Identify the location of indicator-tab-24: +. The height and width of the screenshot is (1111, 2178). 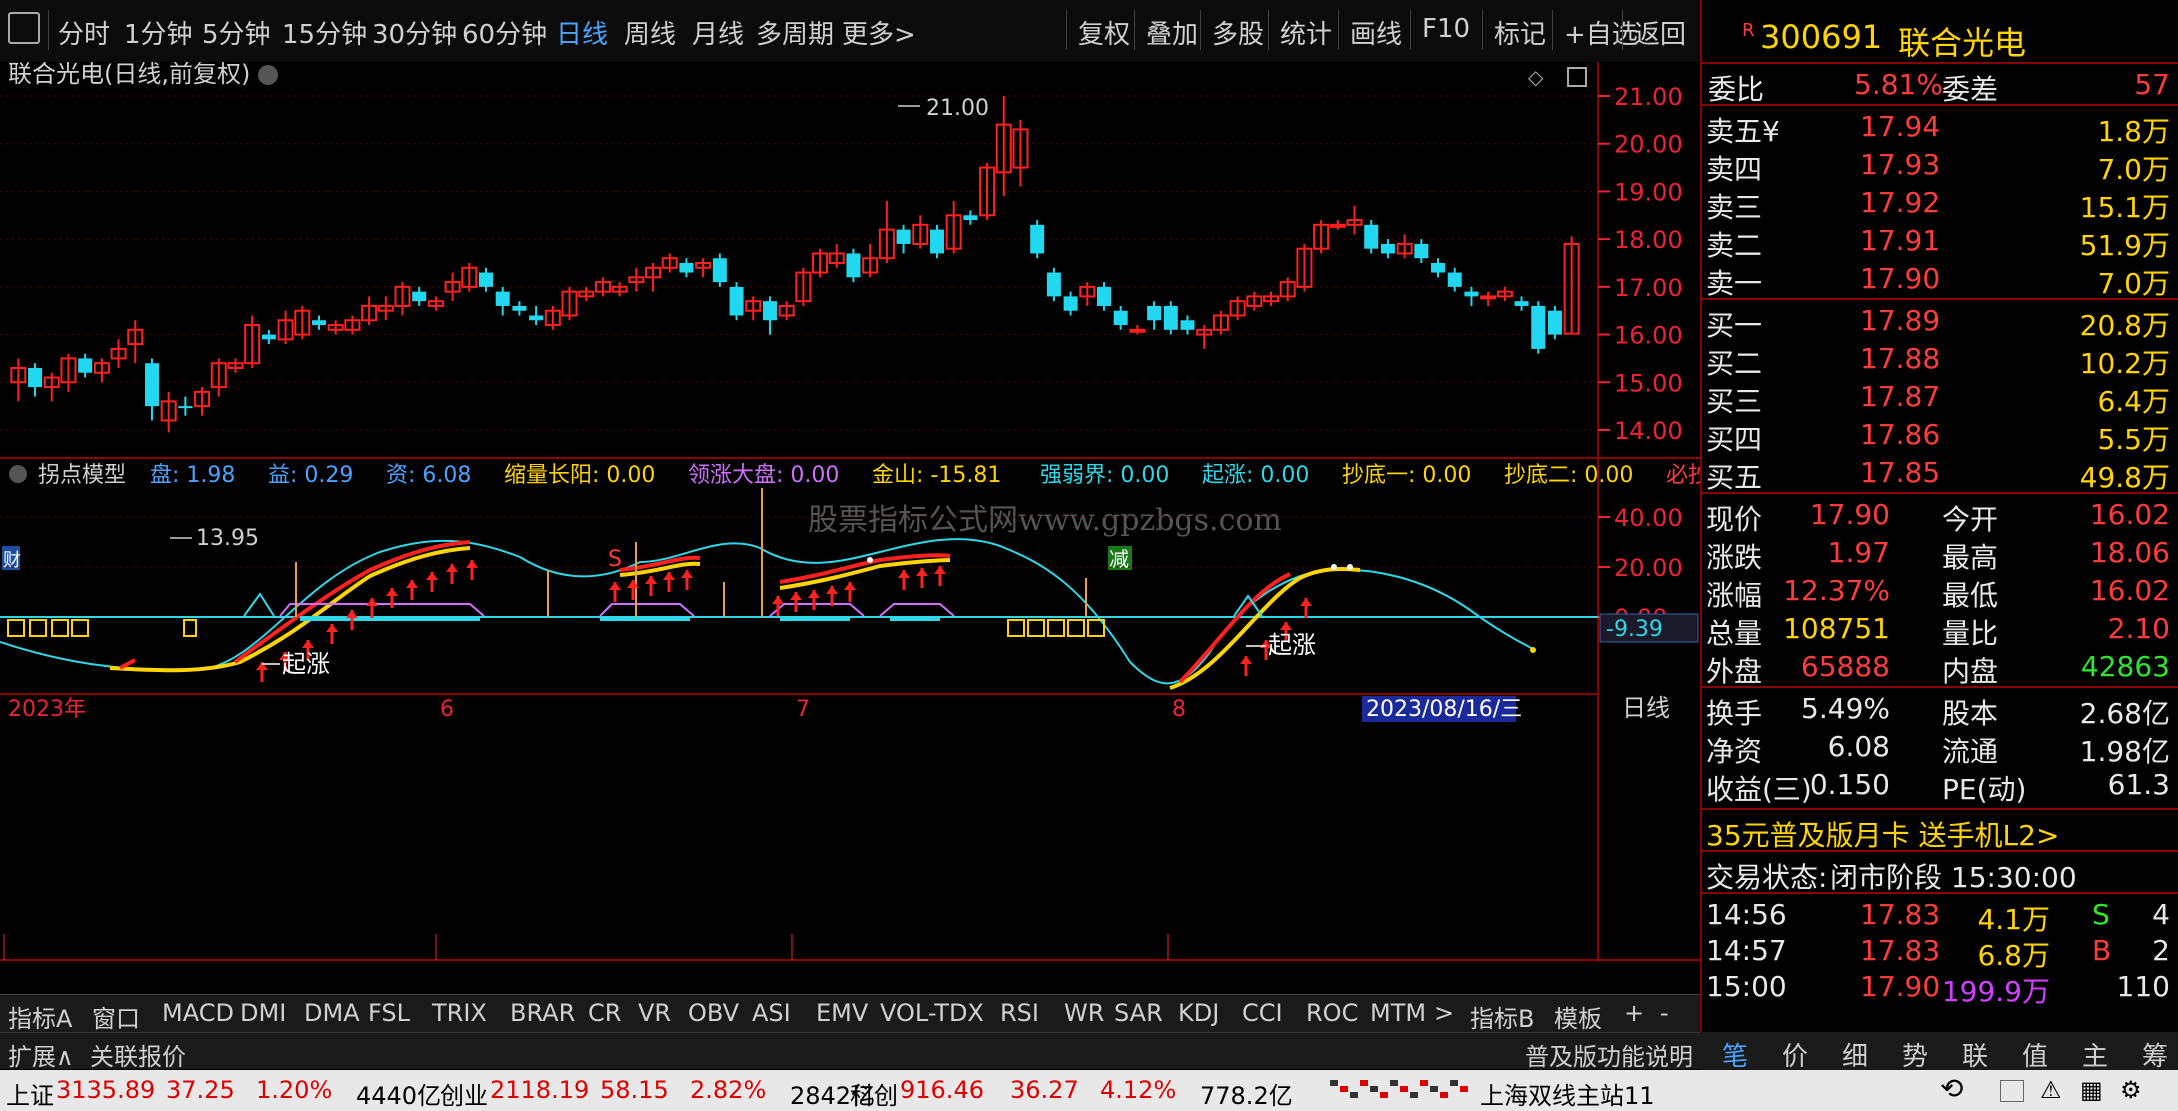
(1634, 1013).